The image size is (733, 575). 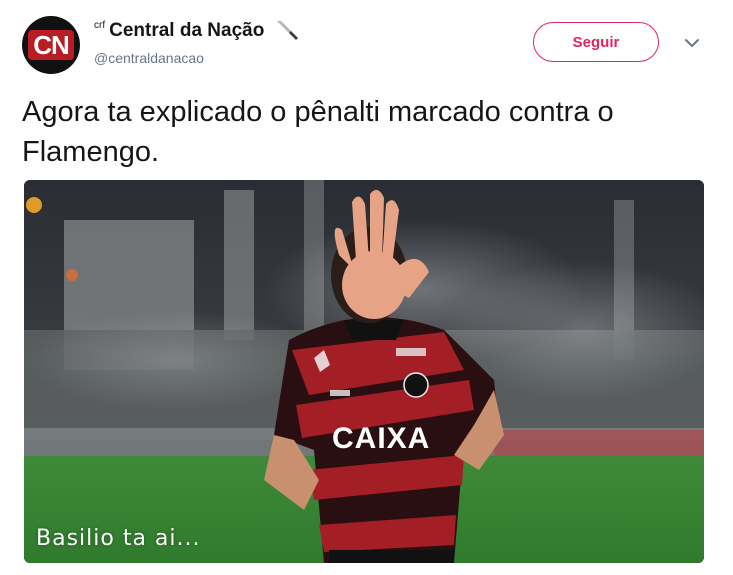 I want to click on display-name: Central da Nação, so click(x=186, y=31).